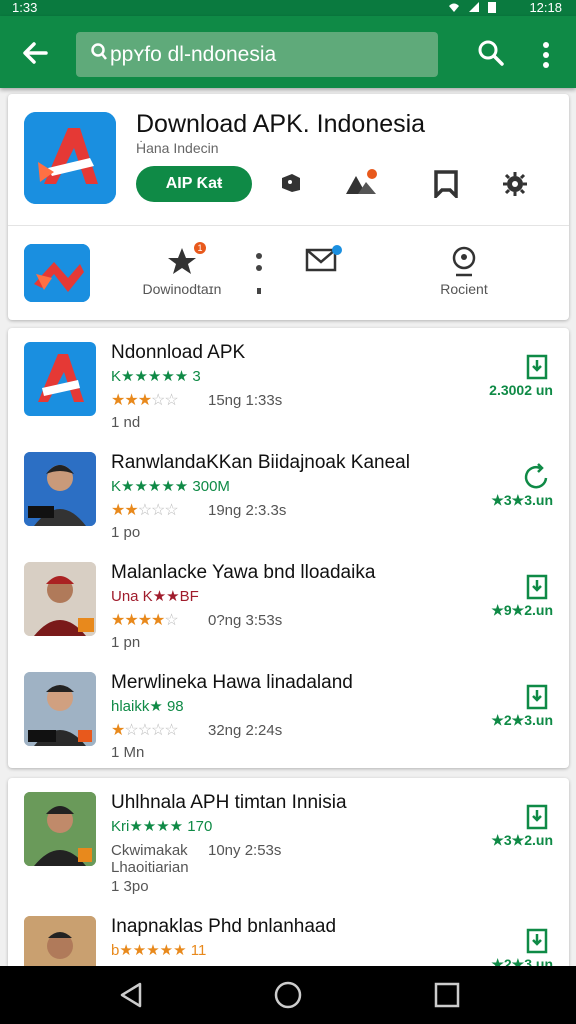  Describe the element at coordinates (447, 183) in the screenshot. I see `bookmark-icon` at that location.